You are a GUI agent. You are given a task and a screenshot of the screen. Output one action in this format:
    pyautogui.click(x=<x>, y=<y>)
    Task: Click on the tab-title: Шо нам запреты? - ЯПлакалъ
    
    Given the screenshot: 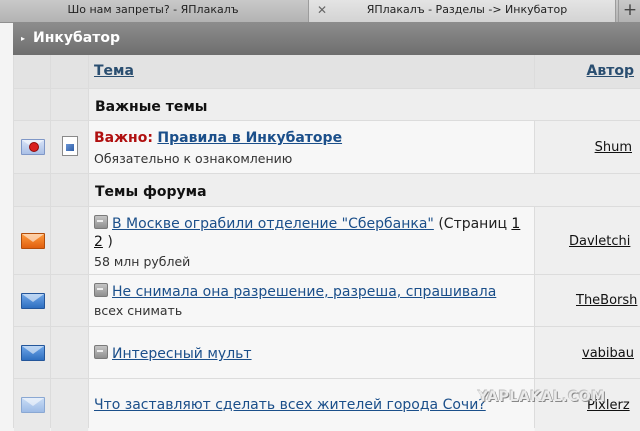 What is the action you would take?
    pyautogui.click(x=153, y=9)
    